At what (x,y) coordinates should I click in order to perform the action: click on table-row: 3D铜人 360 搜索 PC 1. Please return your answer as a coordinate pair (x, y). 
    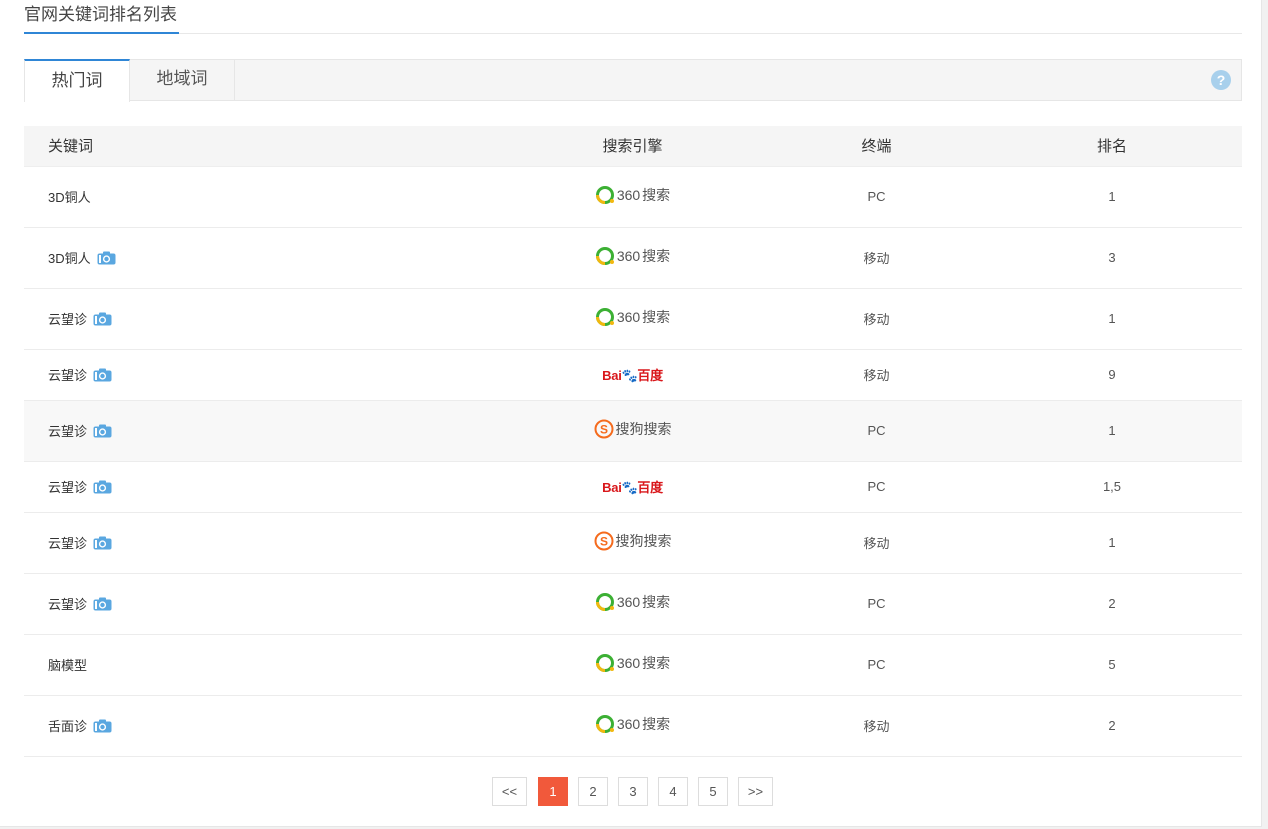
    Looking at the image, I should click on (633, 197).